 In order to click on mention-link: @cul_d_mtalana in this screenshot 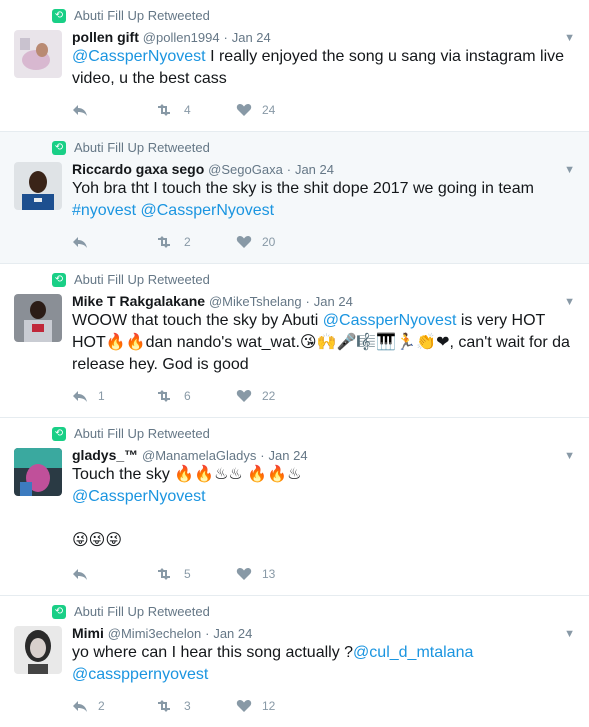, I will do `click(413, 652)`.